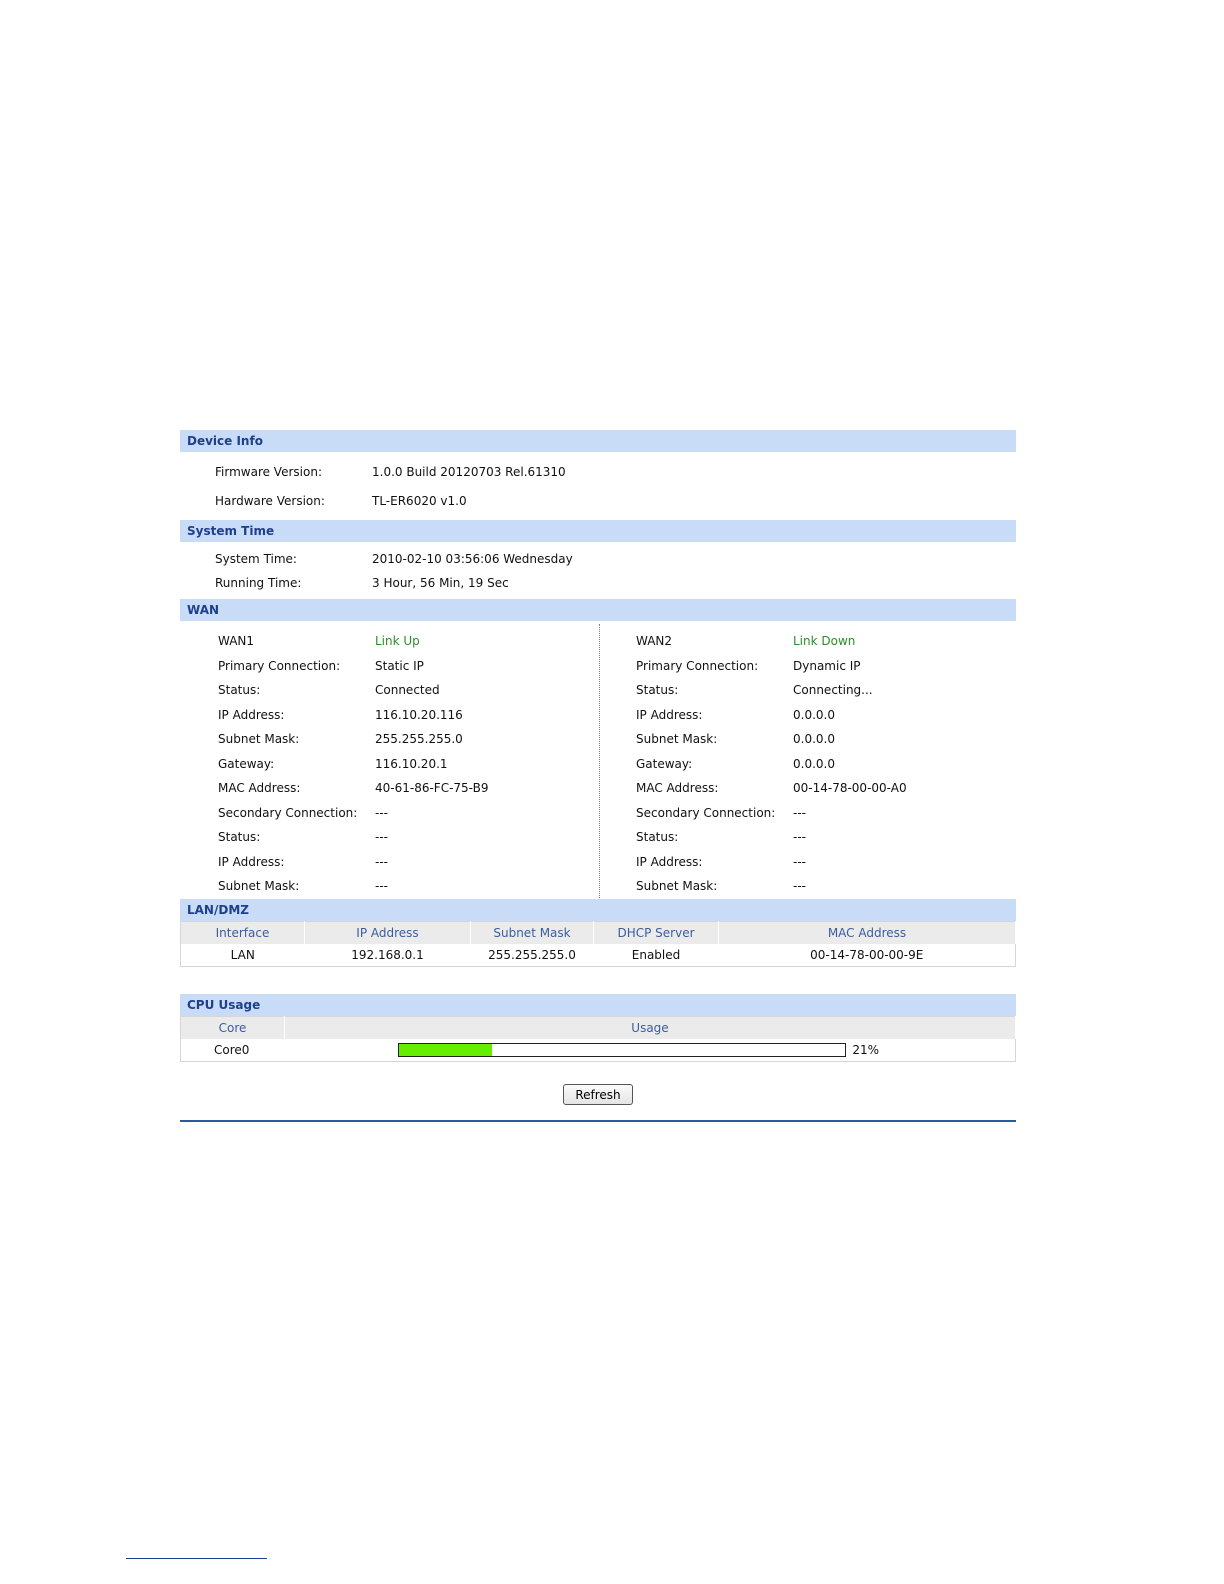  Describe the element at coordinates (697, 666) in the screenshot. I see `wan2-primary-connection-label: Primary Connection:` at that location.